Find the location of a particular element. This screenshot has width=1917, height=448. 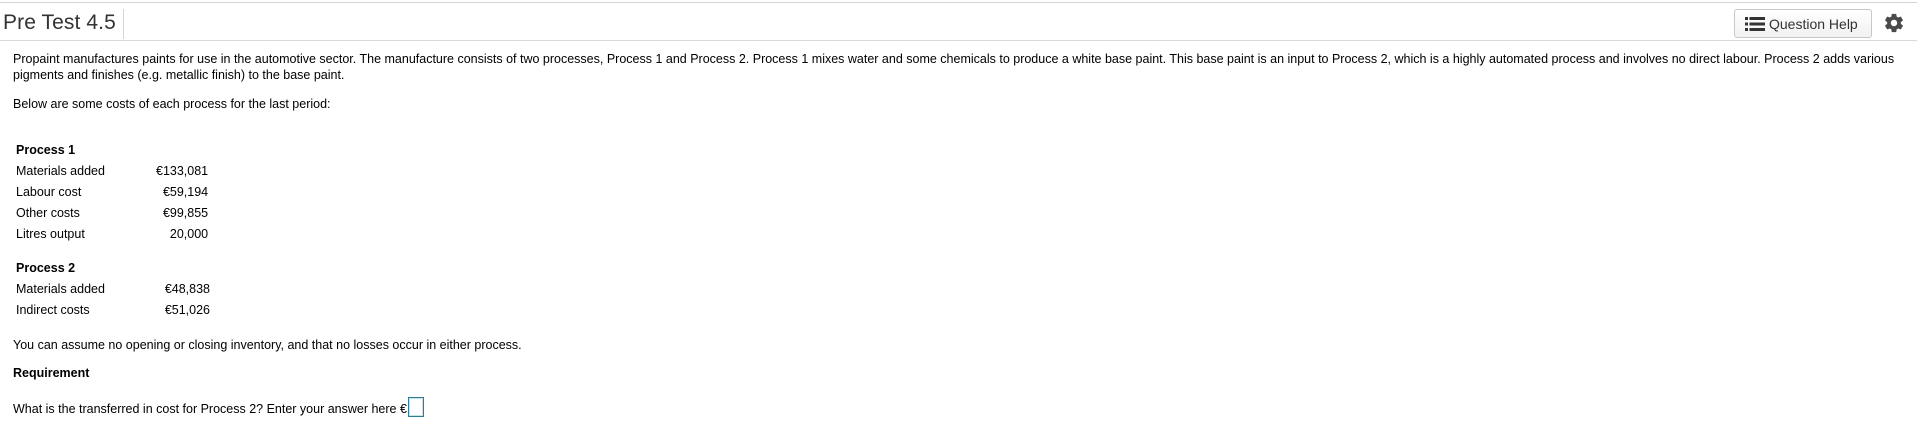

list-icon is located at coordinates (1755, 23).